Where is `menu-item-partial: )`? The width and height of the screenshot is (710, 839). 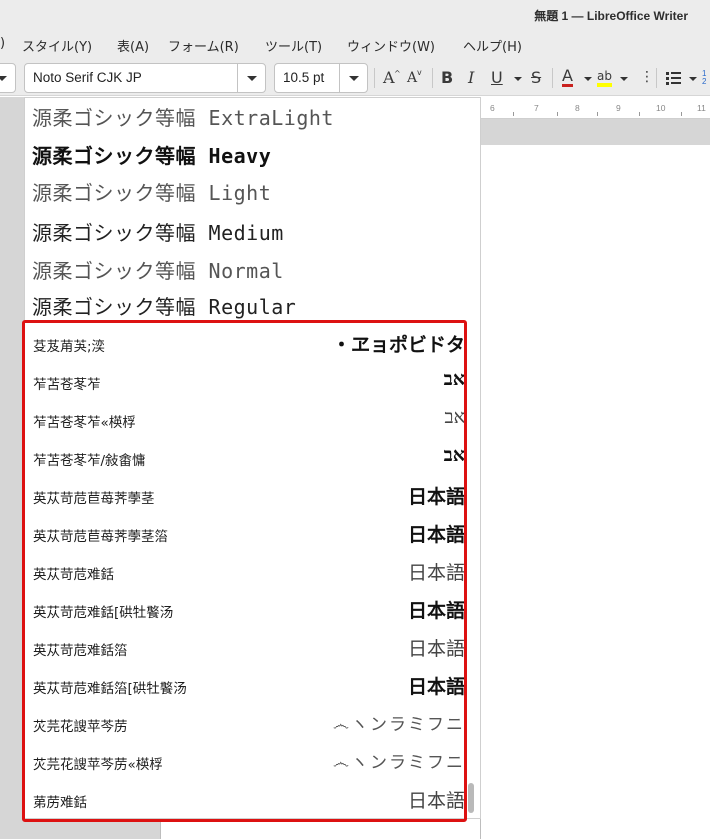
menu-item-partial: ) is located at coordinates (2, 43).